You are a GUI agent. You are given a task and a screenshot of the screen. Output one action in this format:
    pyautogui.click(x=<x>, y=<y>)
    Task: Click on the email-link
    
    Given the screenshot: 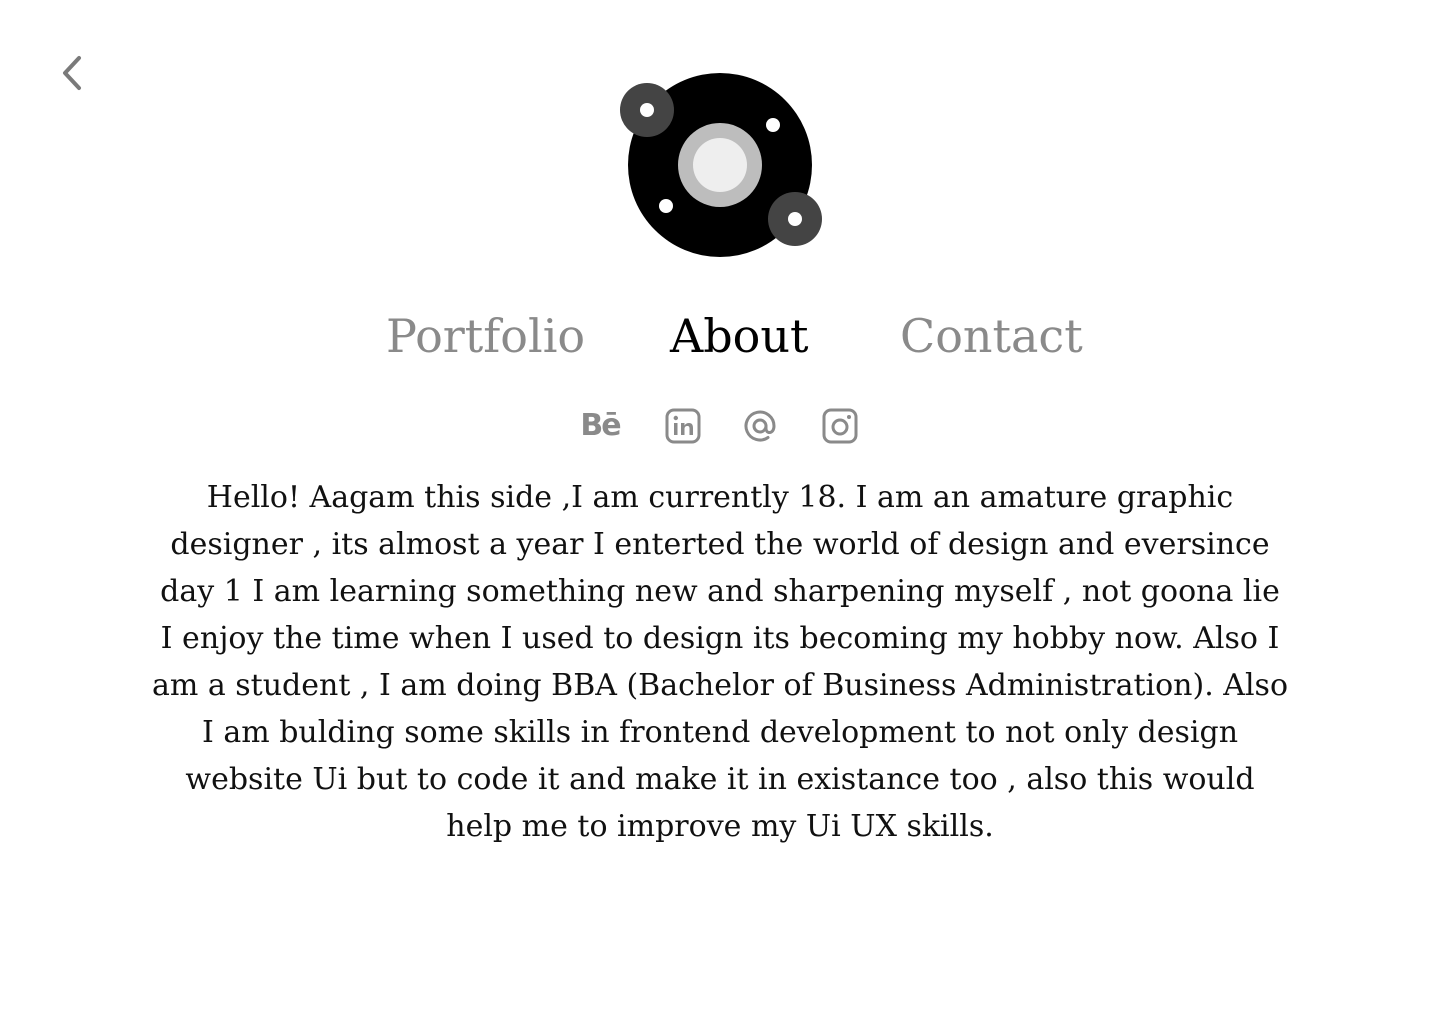 What is the action you would take?
    pyautogui.click(x=760, y=426)
    